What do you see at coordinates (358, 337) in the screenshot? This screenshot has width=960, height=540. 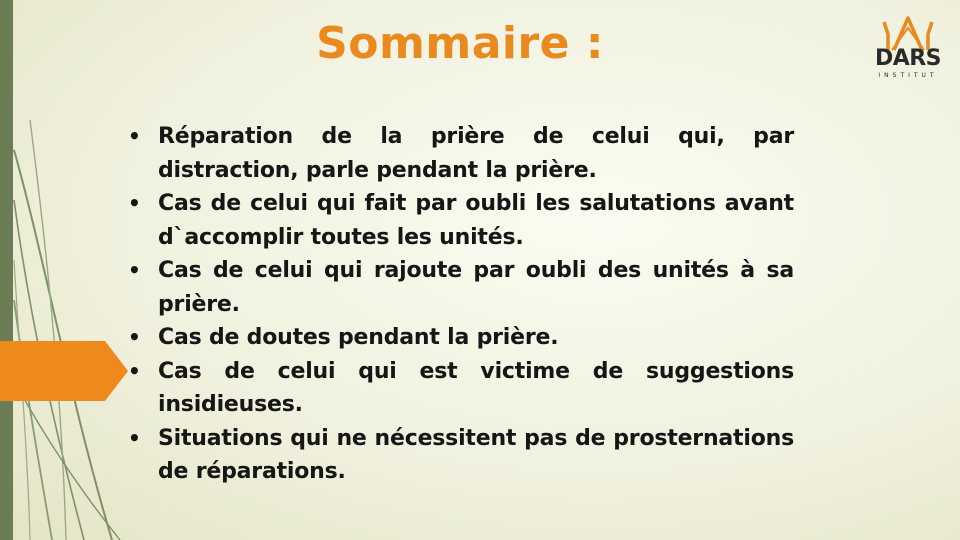 I see `list-item-text: Cas de doutes pendant la prière.` at bounding box center [358, 337].